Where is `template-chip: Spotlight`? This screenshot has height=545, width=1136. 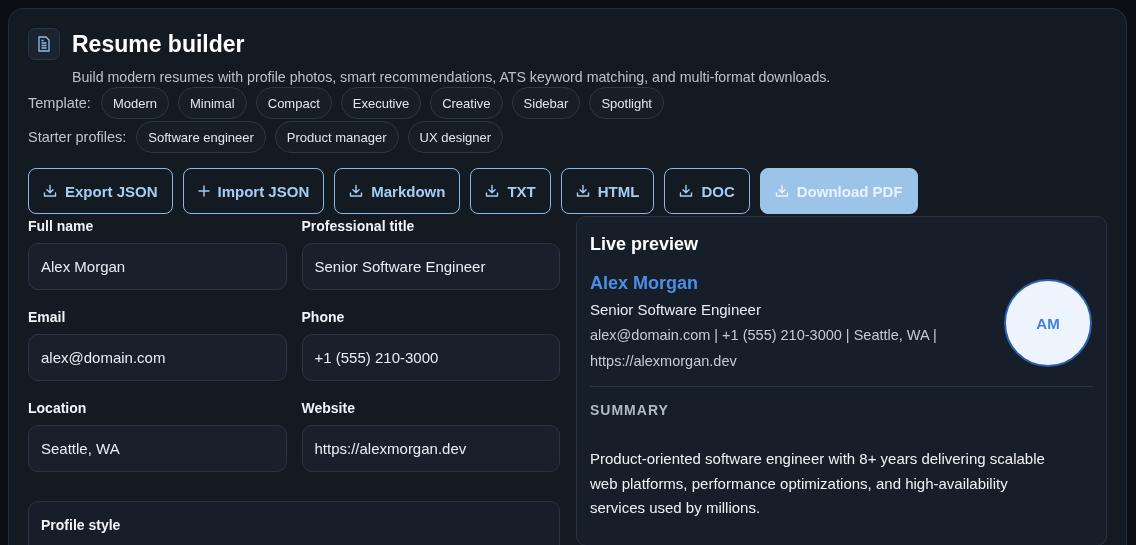 template-chip: Spotlight is located at coordinates (626, 103).